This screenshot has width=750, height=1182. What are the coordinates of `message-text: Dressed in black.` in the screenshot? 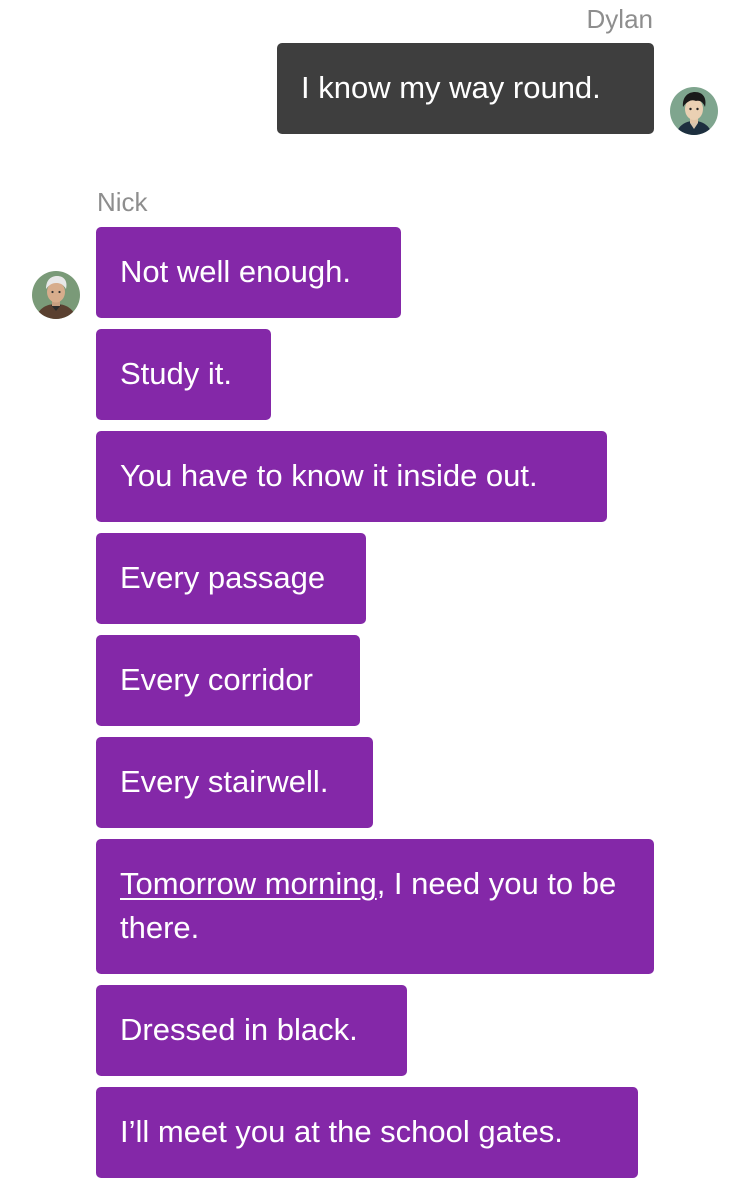 It's located at (239, 1029).